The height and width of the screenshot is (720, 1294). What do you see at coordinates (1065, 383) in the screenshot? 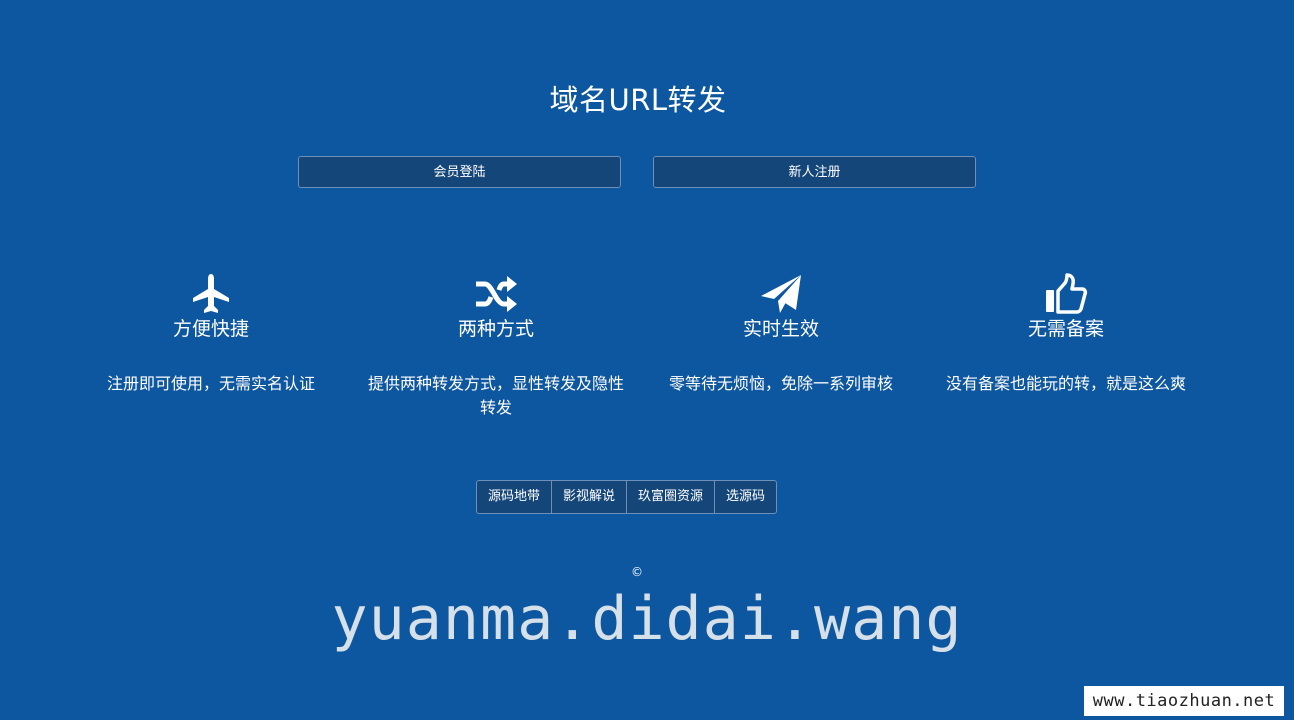
I see `feature-description: 没有备案也能玩的转，就是这么爽` at bounding box center [1065, 383].